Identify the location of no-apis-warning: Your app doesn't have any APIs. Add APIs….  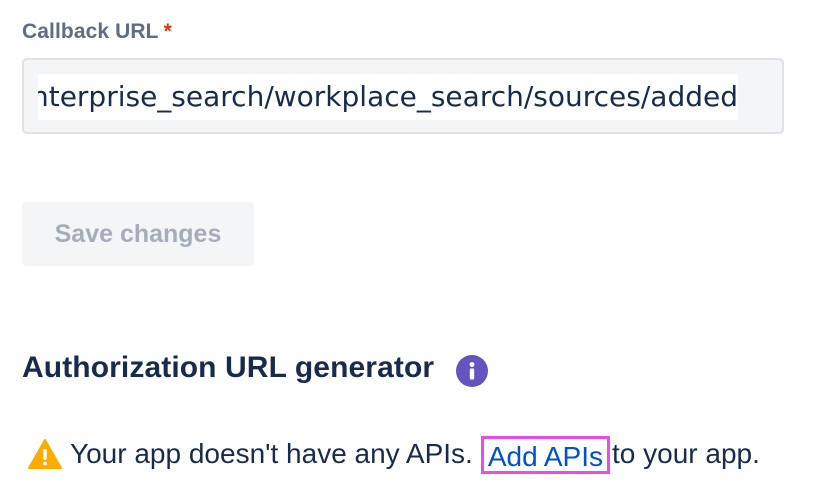
(394, 454).